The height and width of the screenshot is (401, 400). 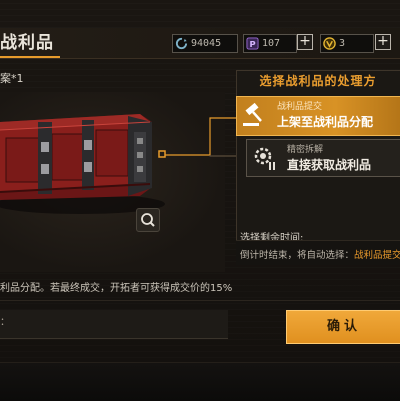 I want to click on option-disassemble-subtitle: 精密拆解, so click(x=305, y=150).